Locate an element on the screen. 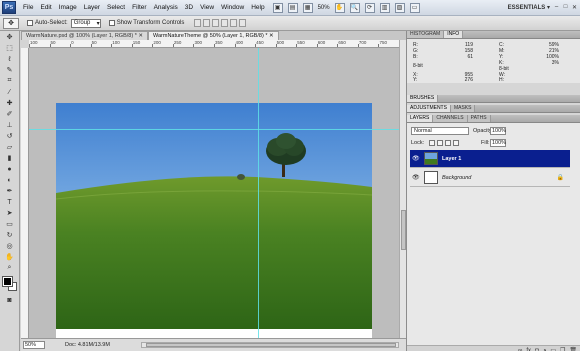  rotate-view-icon: ⟳ is located at coordinates (369, 7).